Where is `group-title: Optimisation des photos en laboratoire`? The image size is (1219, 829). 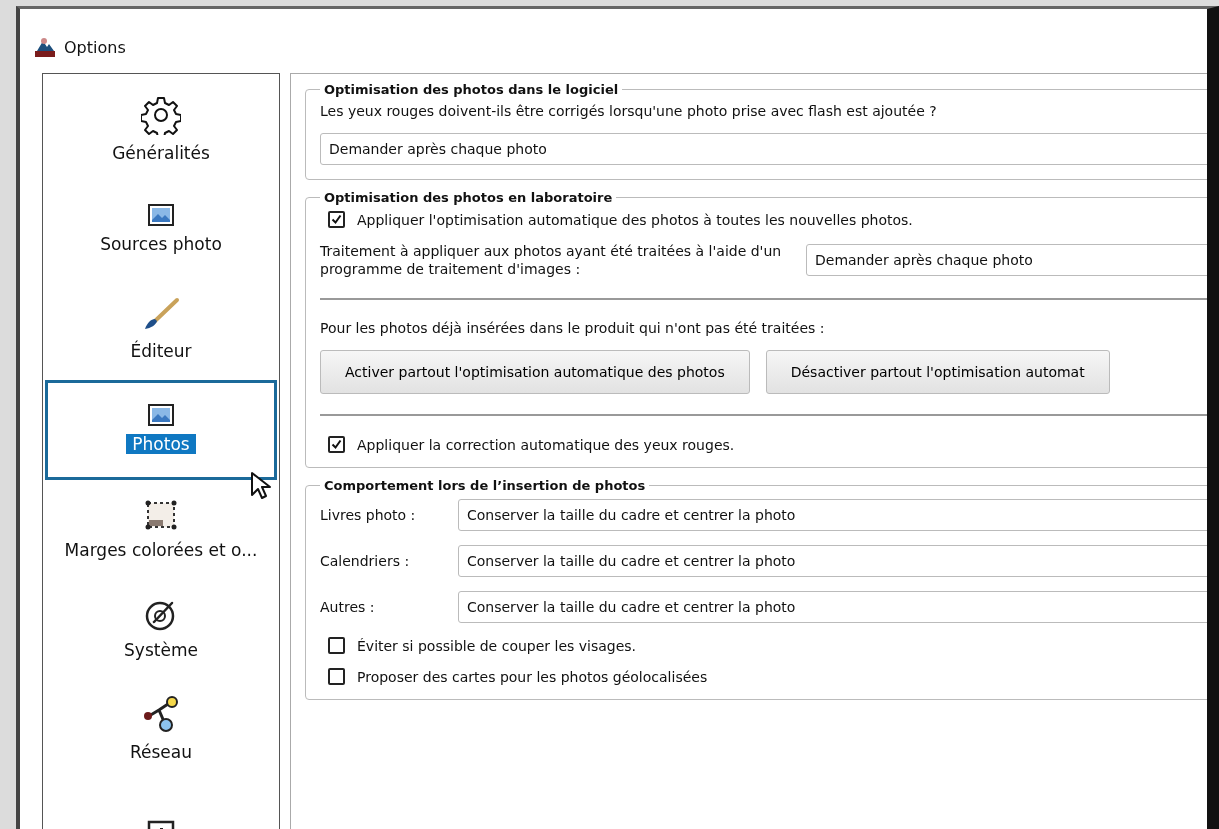
group-title: Optimisation des photos en laboratoire is located at coordinates (468, 197).